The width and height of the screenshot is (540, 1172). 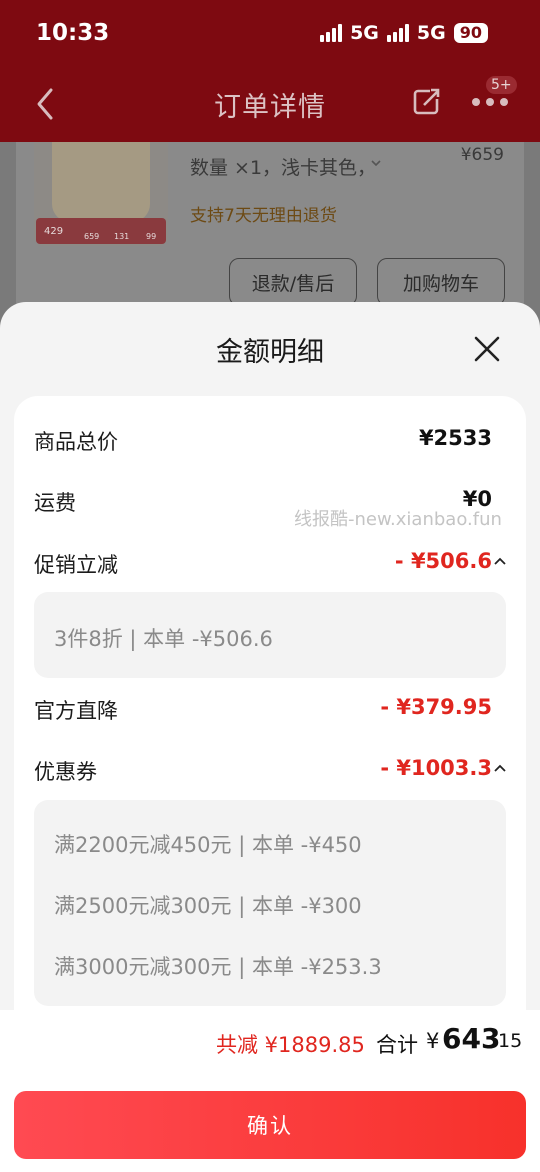 I want to click on promo-detail-line: 3件8折 | 本单 -¥506.6, so click(x=163, y=639).